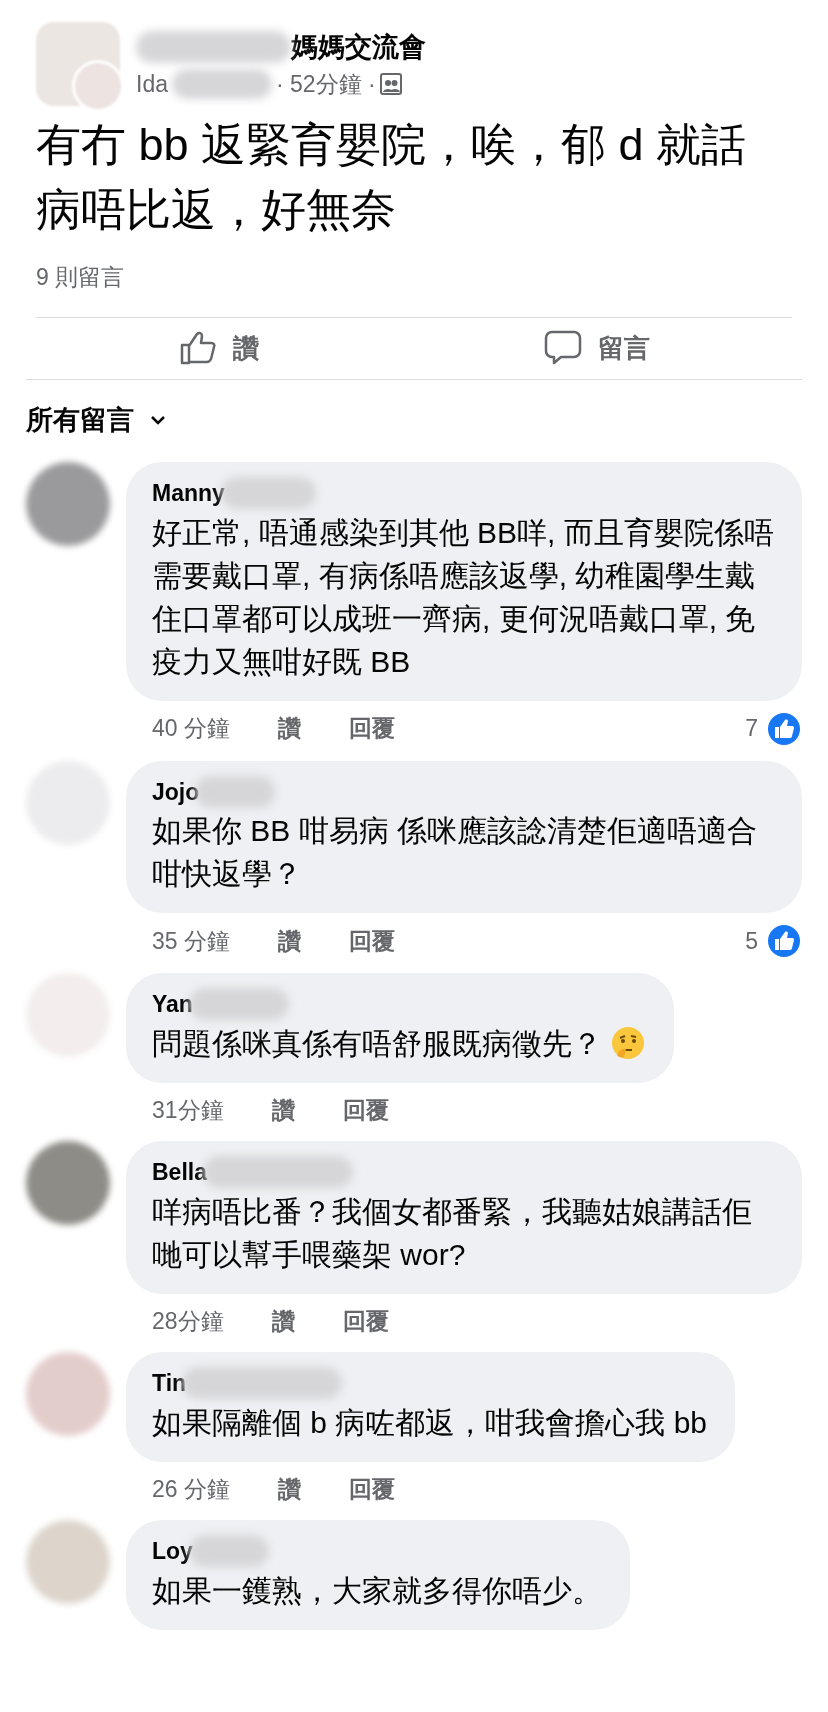 Image resolution: width=828 pixels, height=1712 pixels. I want to click on commenter-name: Bella, so click(179, 1172).